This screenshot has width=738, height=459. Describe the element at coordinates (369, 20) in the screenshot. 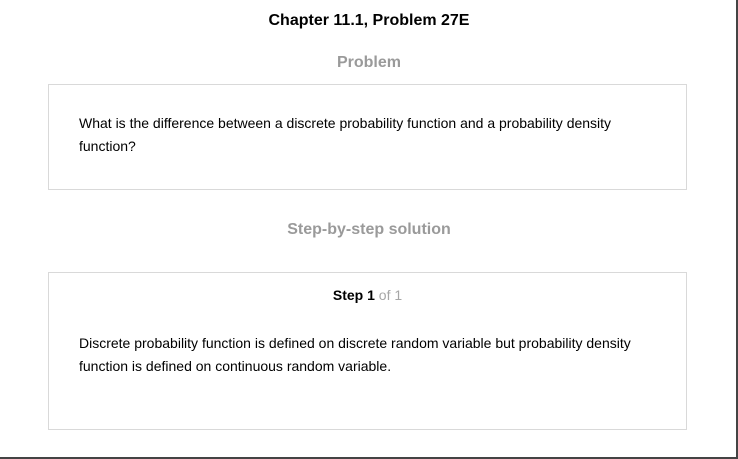

I see `page-title: Chapter 11.1, Problem 27E` at that location.